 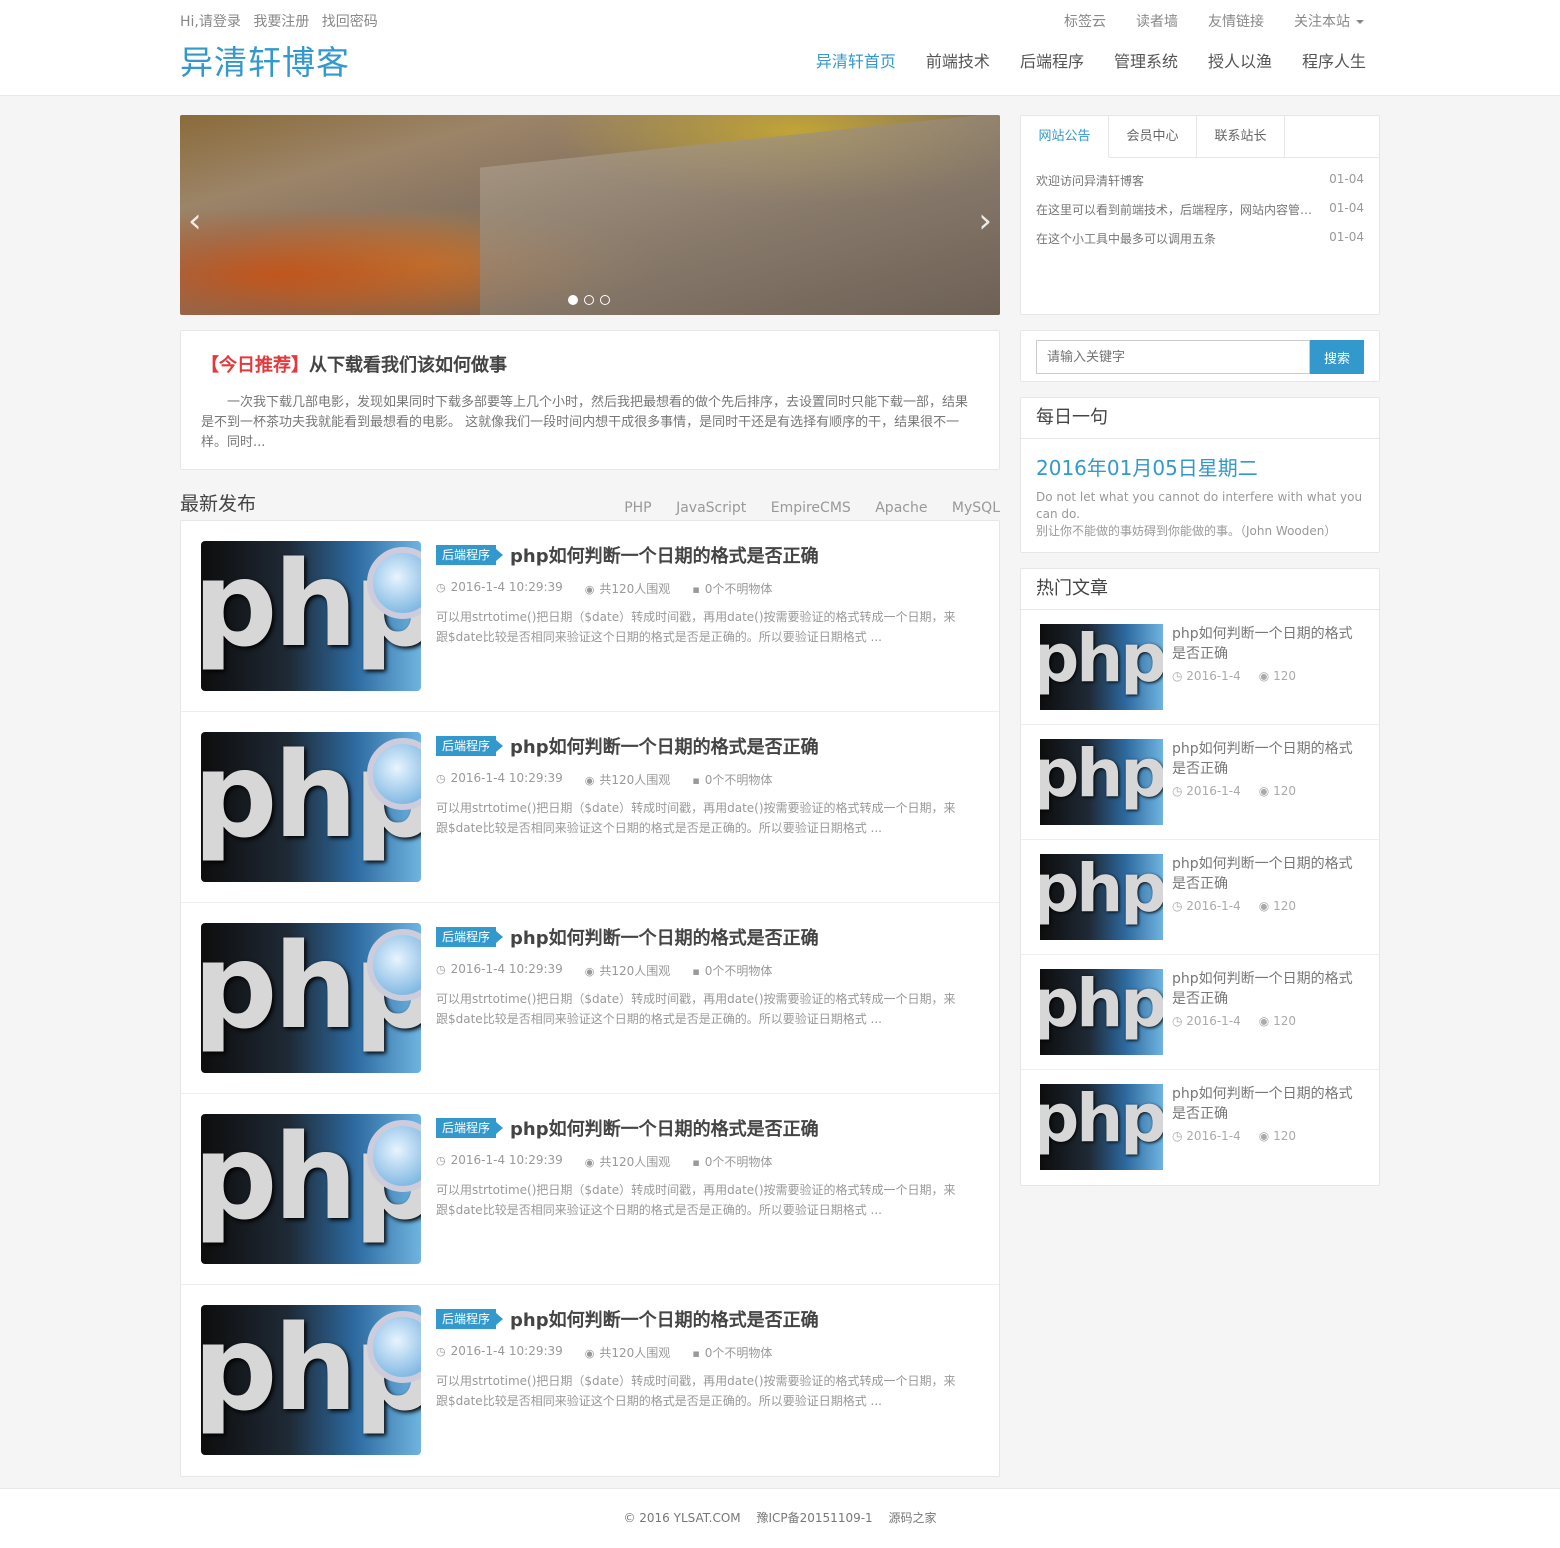 What do you see at coordinates (901, 508) in the screenshot?
I see `tag-apache: Apache` at bounding box center [901, 508].